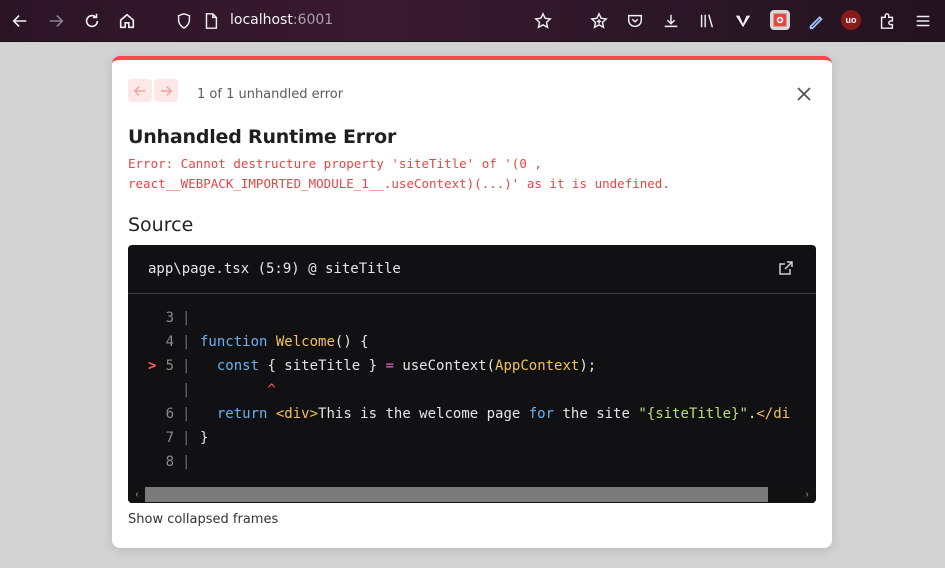  Describe the element at coordinates (203, 519) in the screenshot. I see `show-collapsed-frames-button: Show collapsed frames` at that location.